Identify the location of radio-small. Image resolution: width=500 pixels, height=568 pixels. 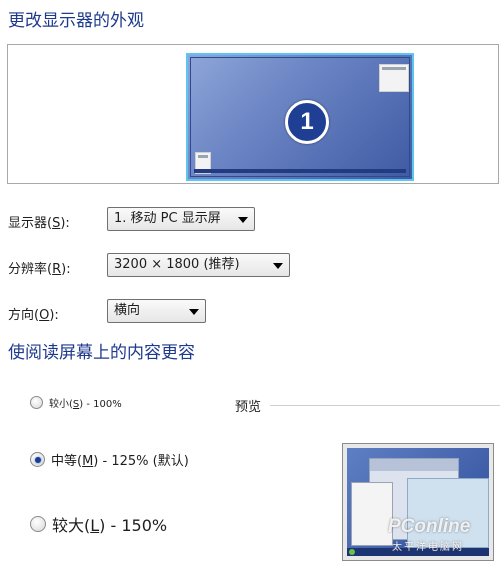
(36, 402).